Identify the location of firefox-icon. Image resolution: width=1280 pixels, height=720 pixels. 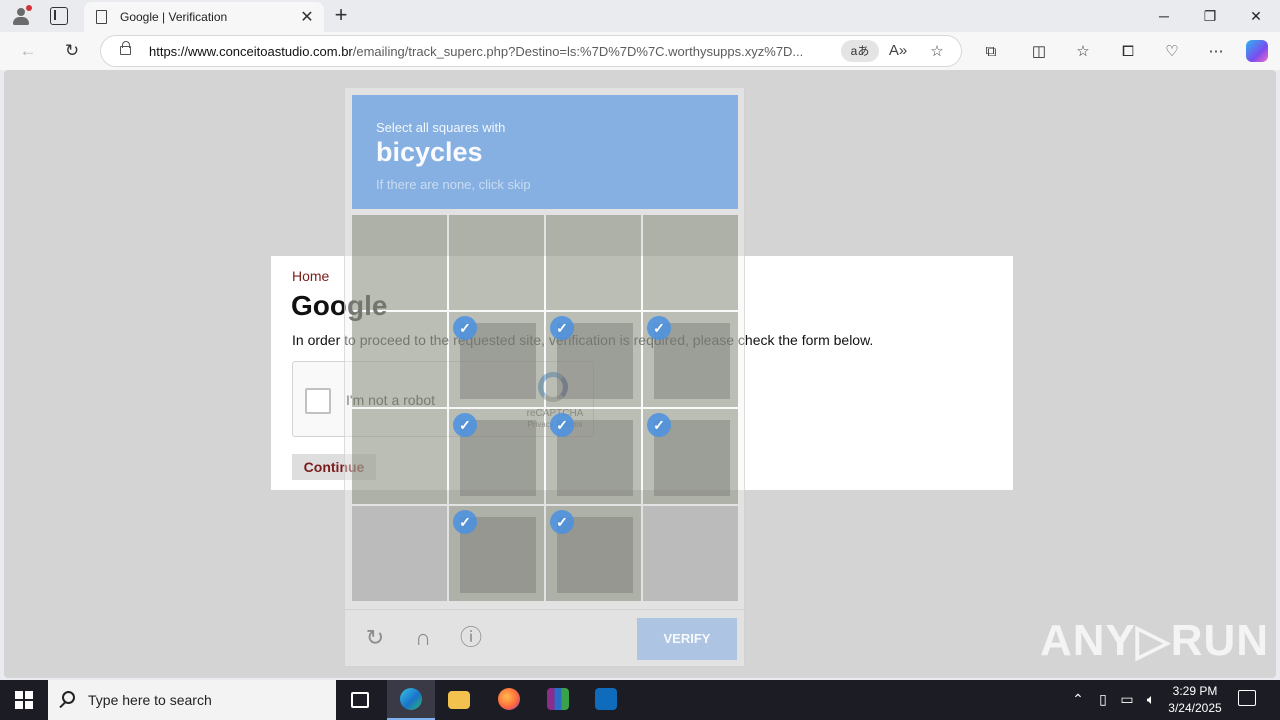
(509, 700).